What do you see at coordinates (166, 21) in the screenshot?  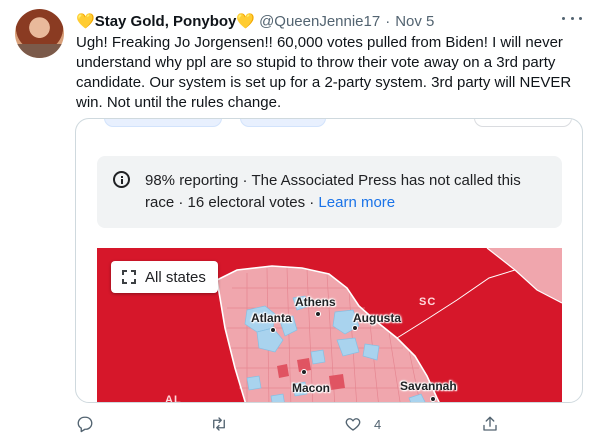 I see `display-name: Stay Gold, Ponyboy` at bounding box center [166, 21].